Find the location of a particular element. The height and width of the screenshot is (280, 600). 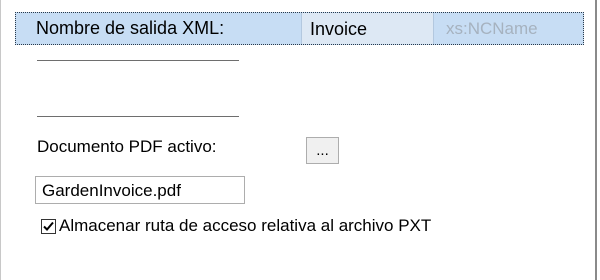

pdf-file-field: GardenInvoice.pdf is located at coordinates (140, 190).